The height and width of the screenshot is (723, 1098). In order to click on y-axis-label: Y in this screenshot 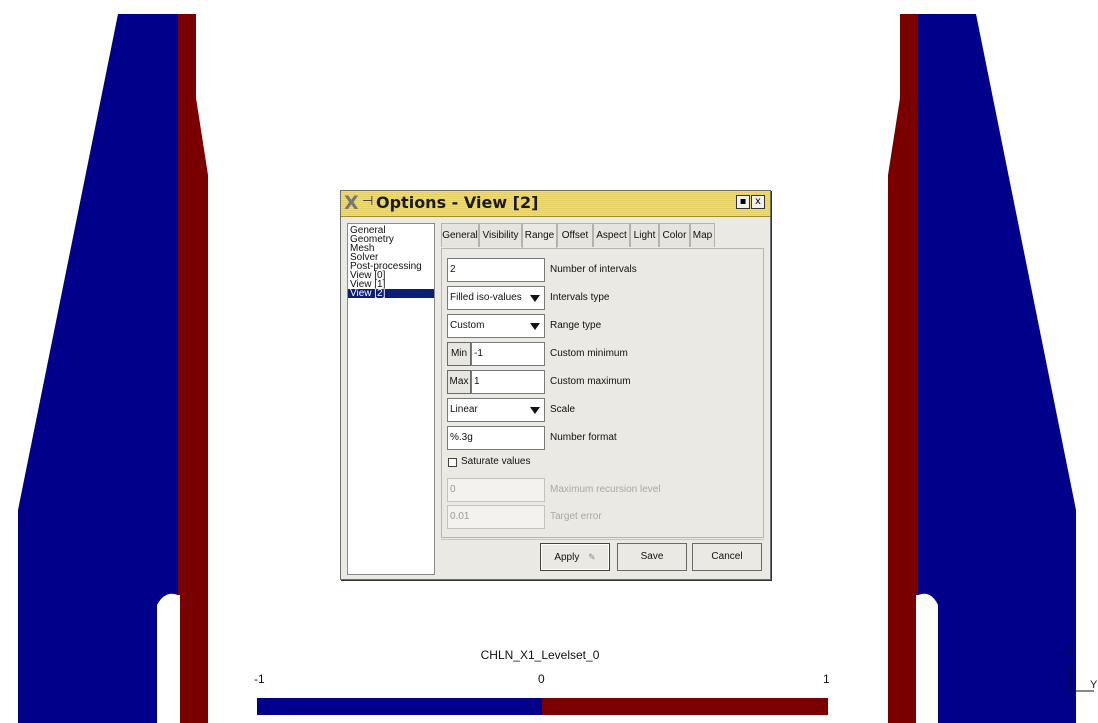, I will do `click(1094, 685)`.